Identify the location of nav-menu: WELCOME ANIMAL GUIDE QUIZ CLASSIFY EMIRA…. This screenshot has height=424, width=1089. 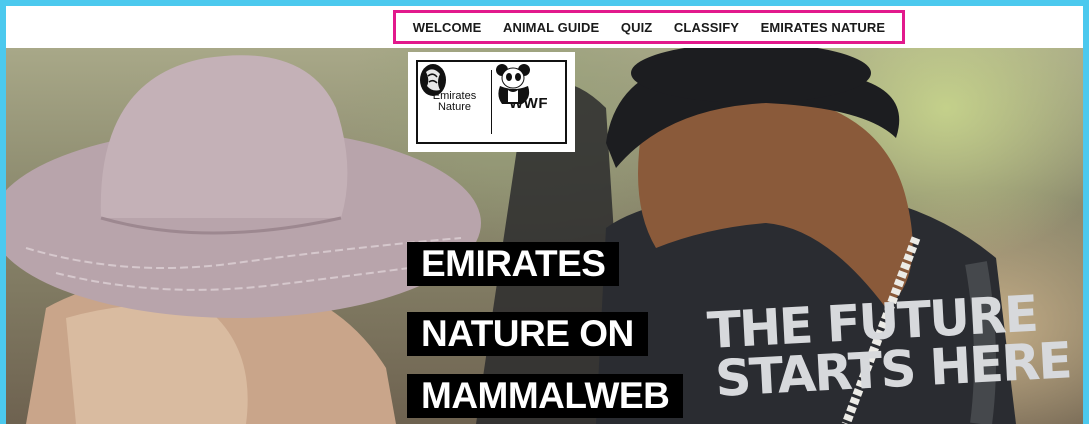
(649, 27).